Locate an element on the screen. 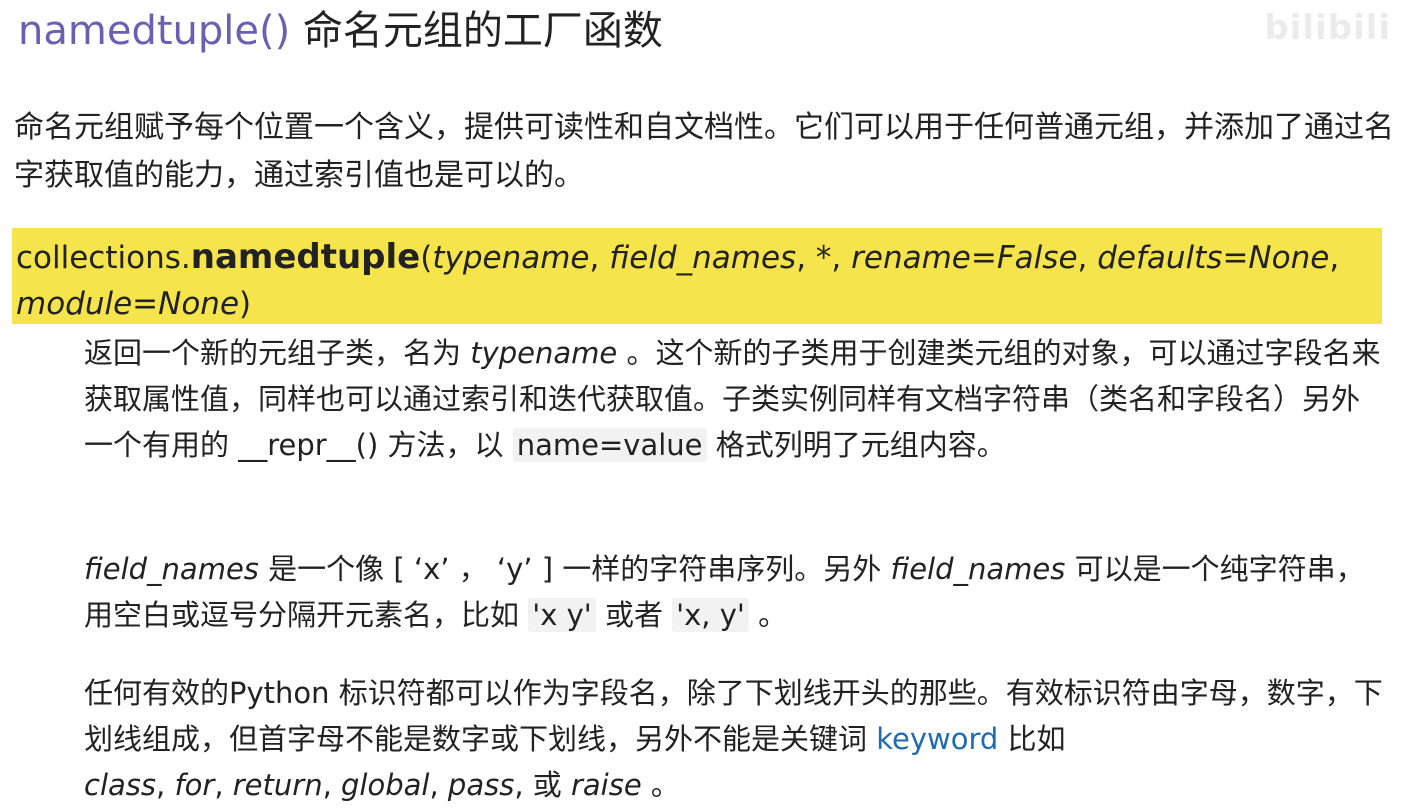 Image resolution: width=1401 pixels, height=808 pixels. param-star: * is located at coordinates (823, 258).